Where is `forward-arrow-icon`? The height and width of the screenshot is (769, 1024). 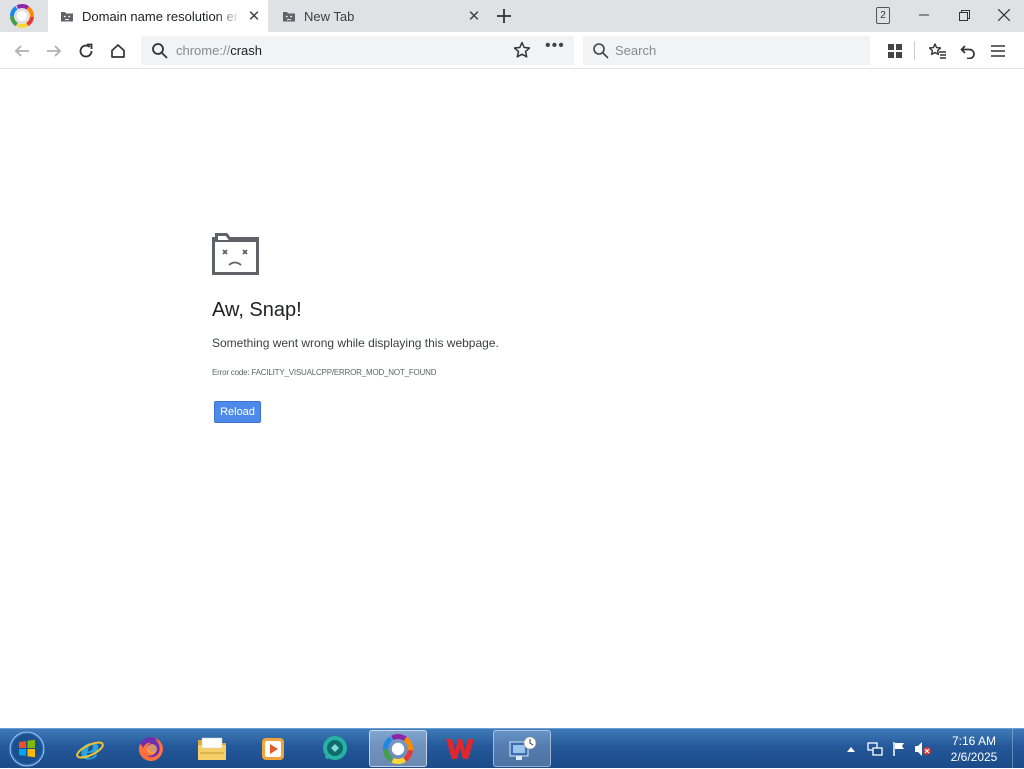 forward-arrow-icon is located at coordinates (54, 51).